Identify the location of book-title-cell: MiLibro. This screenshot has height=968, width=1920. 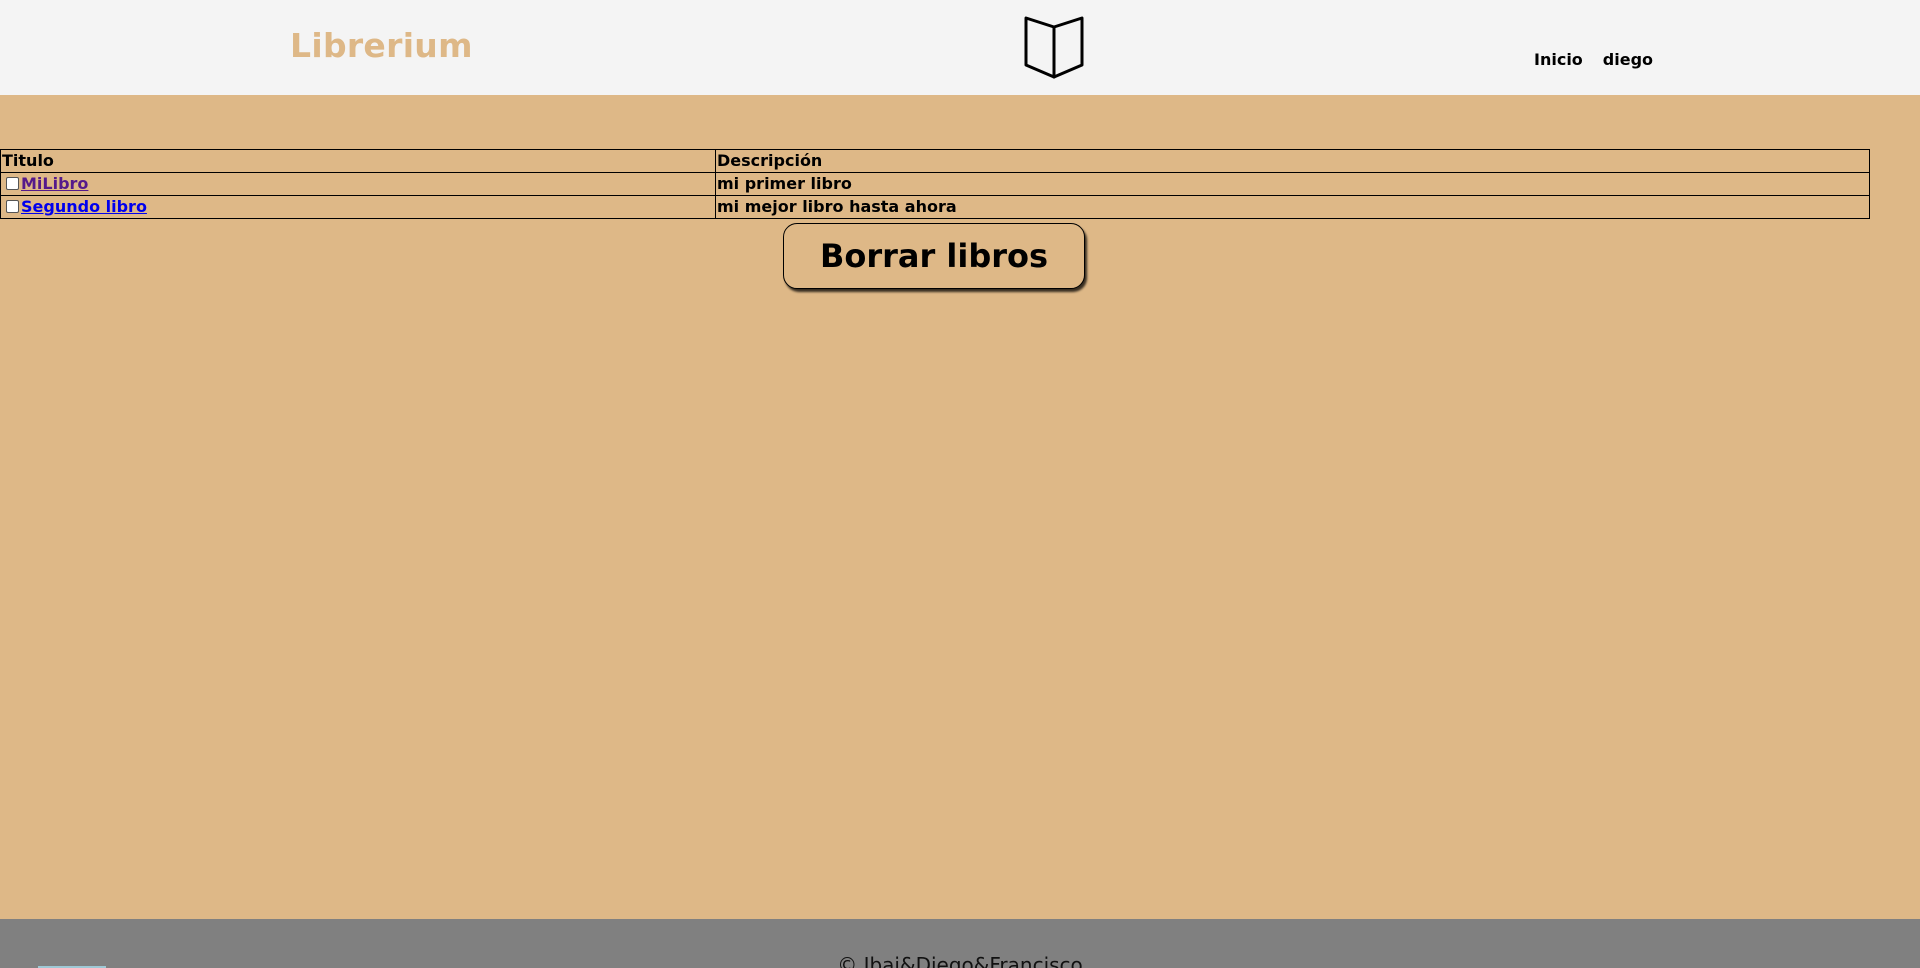
(358, 184).